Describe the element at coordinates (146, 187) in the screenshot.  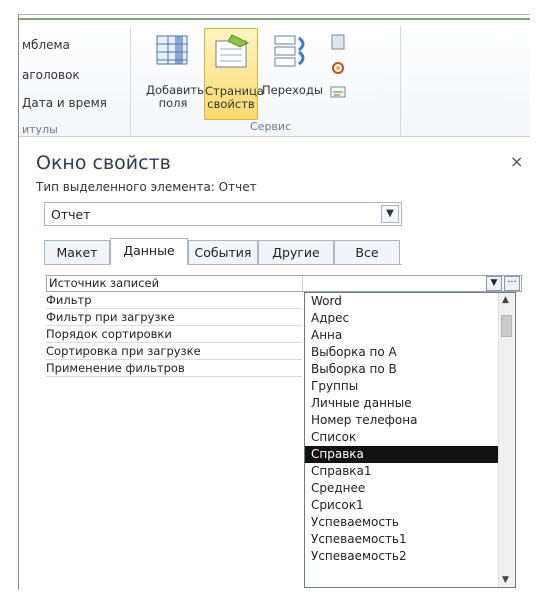
I see `selection-type-label: Тип выделенного элемента: Отчет` at that location.